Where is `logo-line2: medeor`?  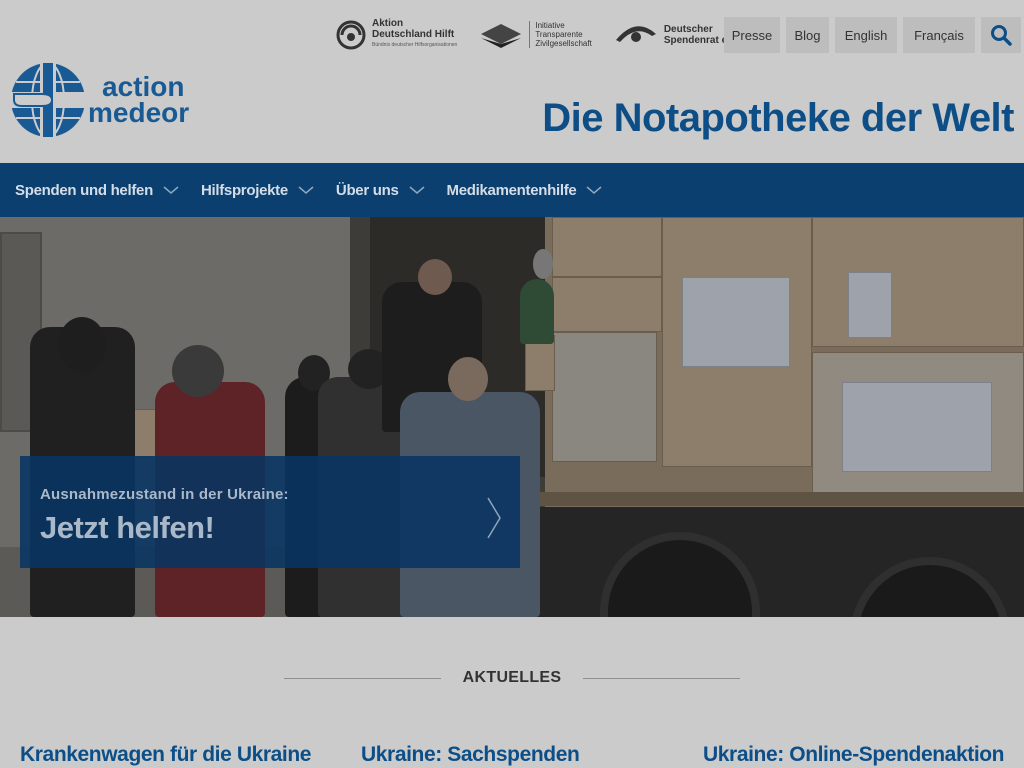
logo-line2: medeor is located at coordinates (139, 112).